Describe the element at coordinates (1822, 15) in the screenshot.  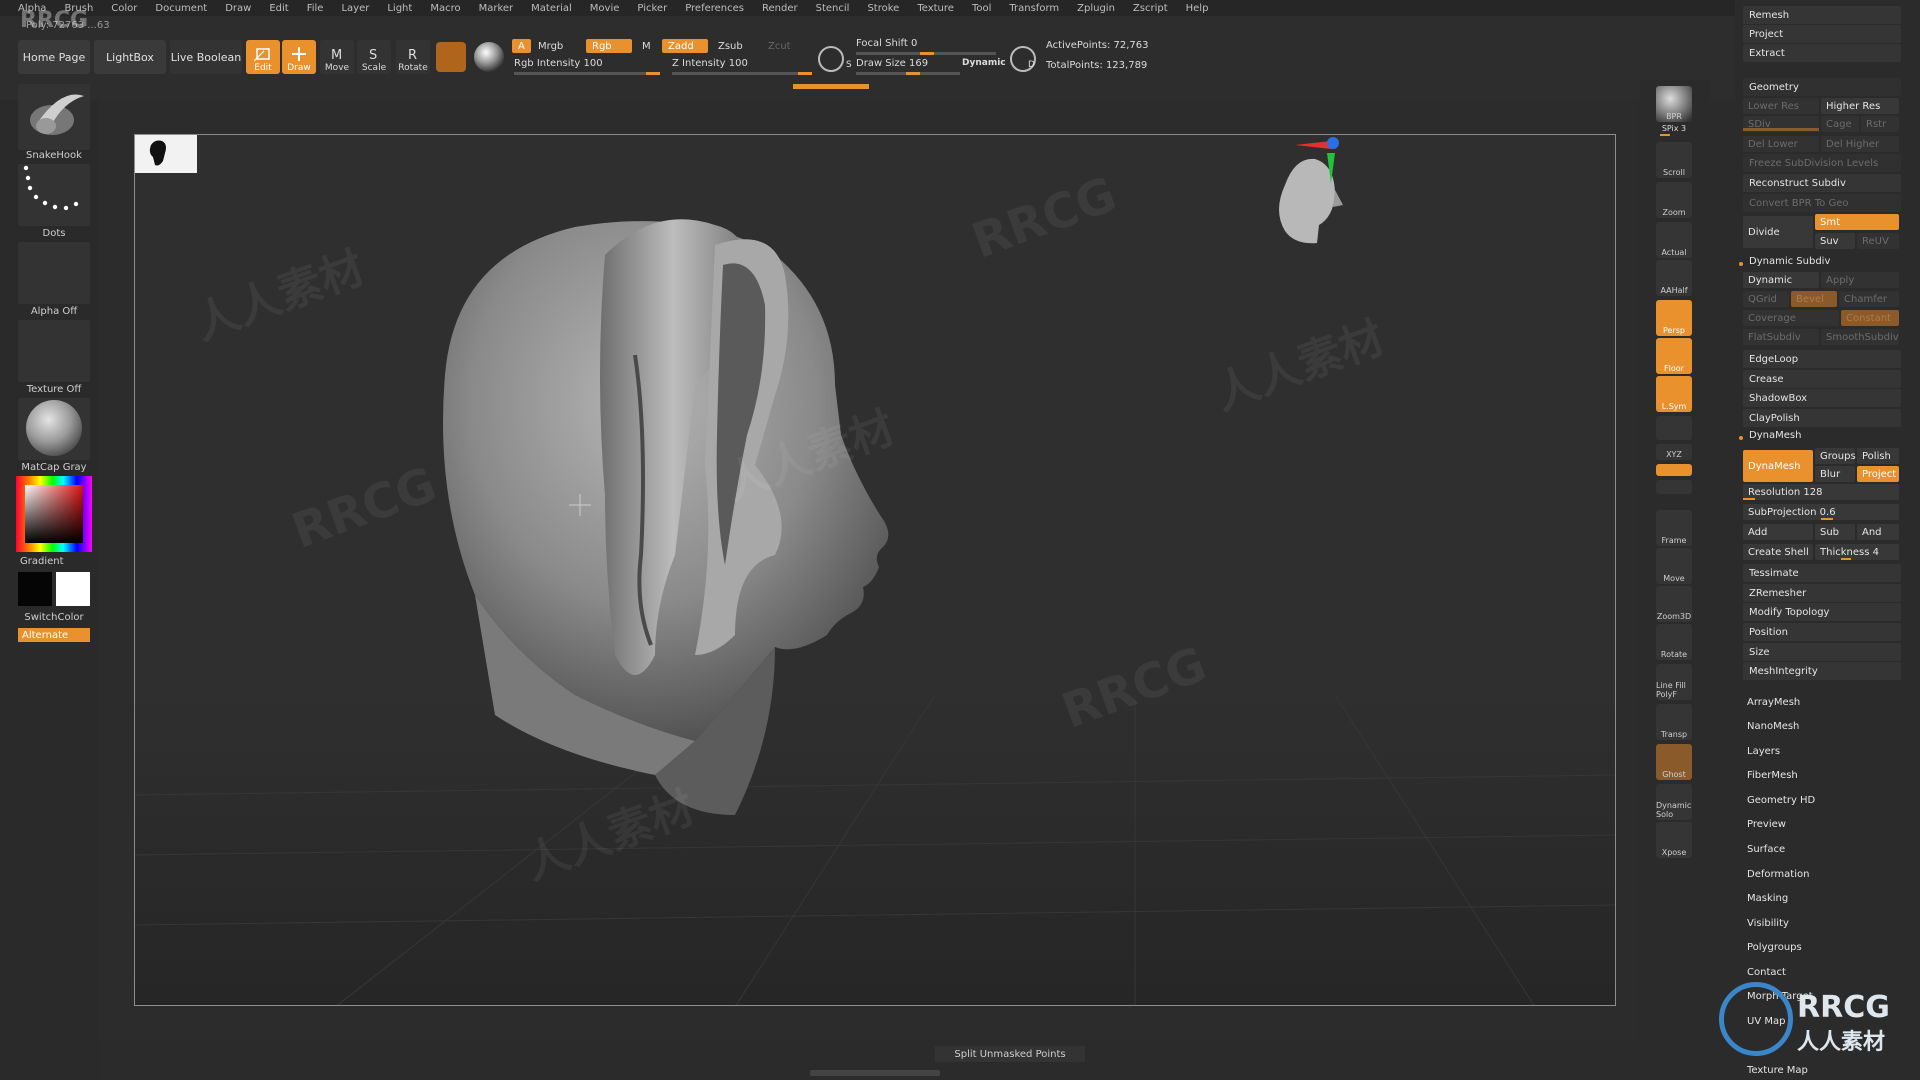
I see `remesh-button: Remesh` at that location.